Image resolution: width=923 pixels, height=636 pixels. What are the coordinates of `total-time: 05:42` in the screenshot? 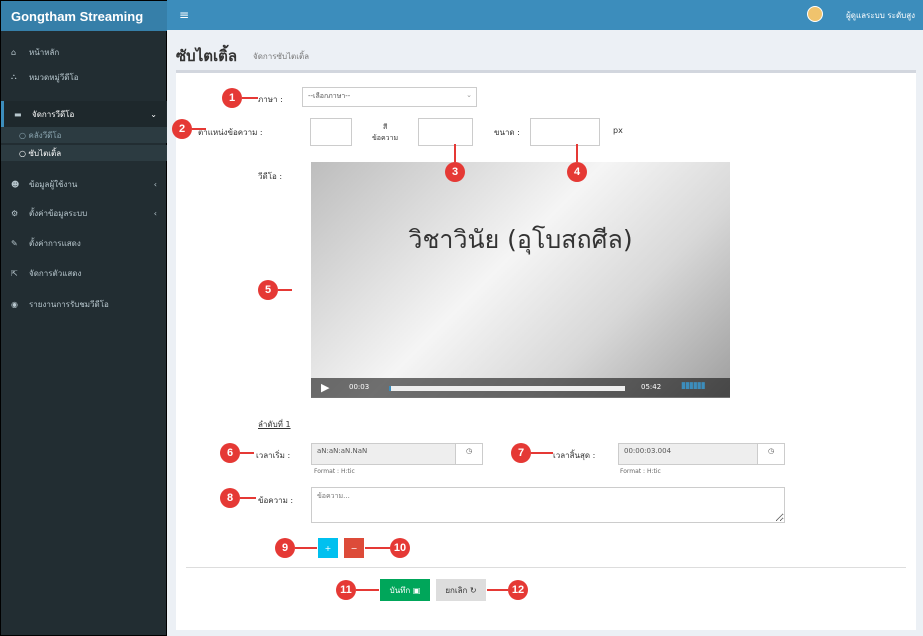 It's located at (651, 387).